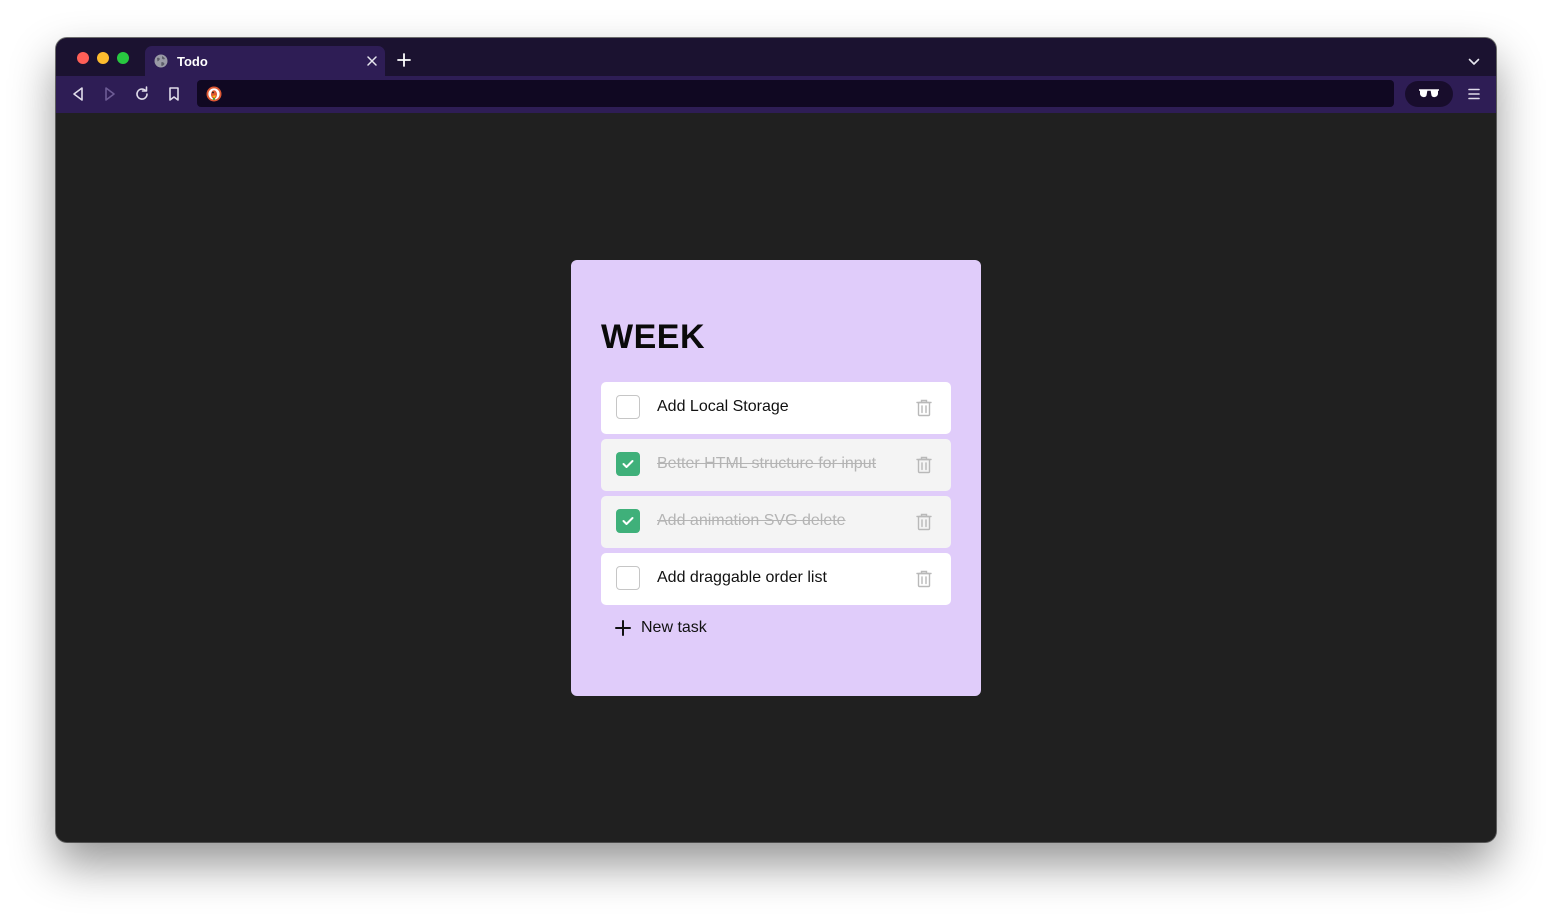 The height and width of the screenshot is (916, 1552). Describe the element at coordinates (623, 628) in the screenshot. I see `plus-icon` at that location.